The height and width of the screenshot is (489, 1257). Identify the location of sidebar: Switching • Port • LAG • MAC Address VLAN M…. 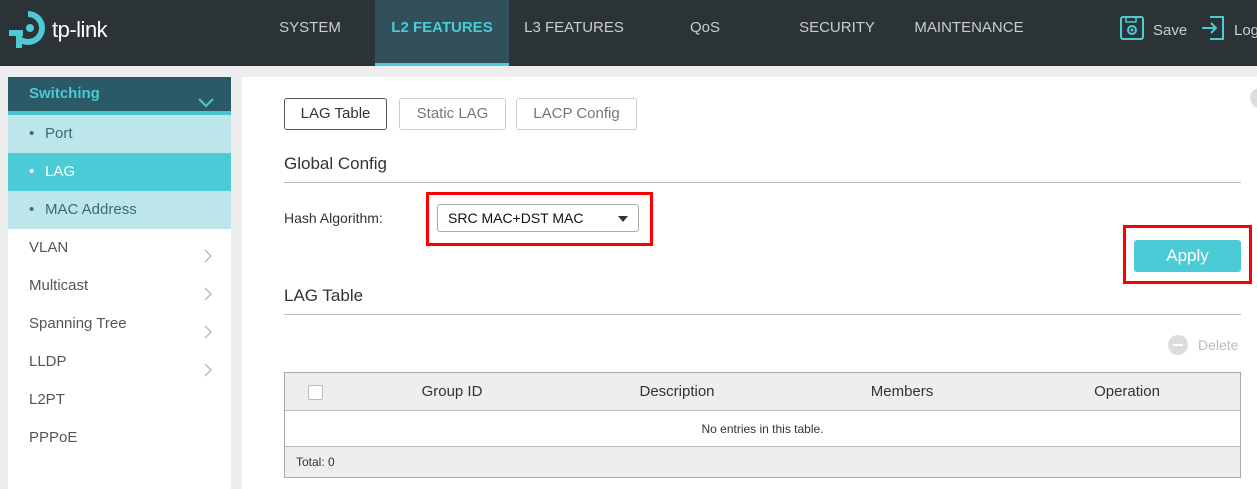
(119, 283).